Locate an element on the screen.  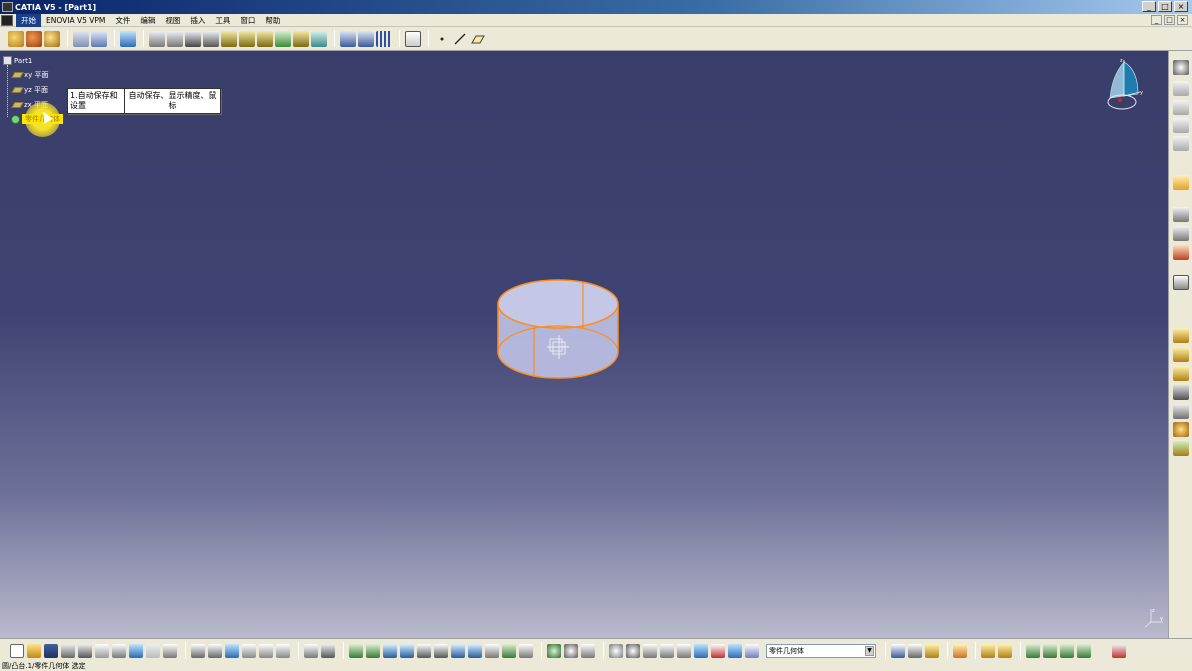
constraint-icon is located at coordinates (1181, 252).